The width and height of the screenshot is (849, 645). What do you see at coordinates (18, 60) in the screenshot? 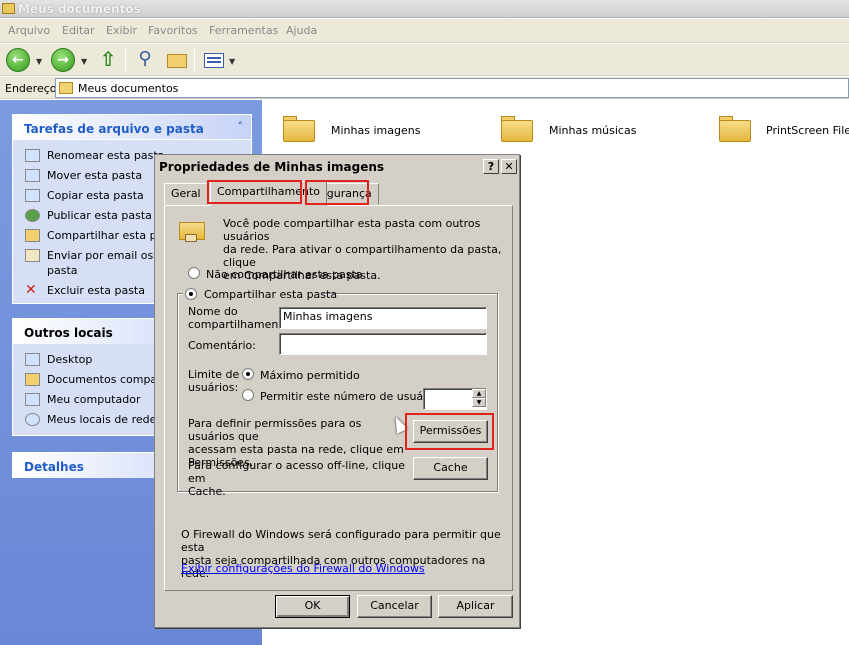
I see `back-icon: ←` at bounding box center [18, 60].